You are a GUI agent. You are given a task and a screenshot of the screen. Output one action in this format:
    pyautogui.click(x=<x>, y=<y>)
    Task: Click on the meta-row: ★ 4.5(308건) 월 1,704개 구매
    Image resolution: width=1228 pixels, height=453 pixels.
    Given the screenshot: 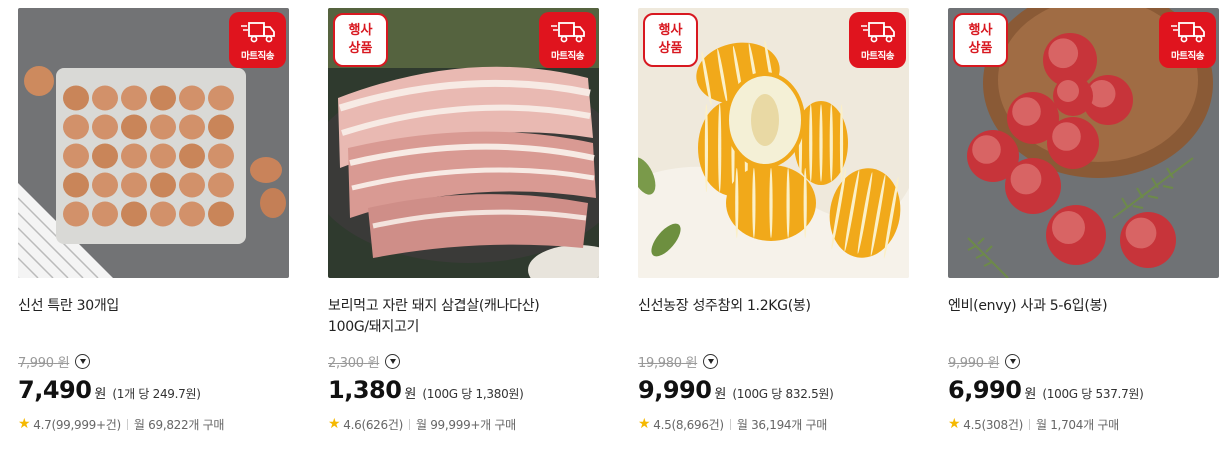 What is the action you would take?
    pyautogui.click(x=1083, y=424)
    